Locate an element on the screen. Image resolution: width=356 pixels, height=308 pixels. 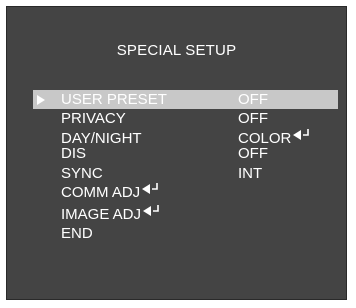
menu-item-privacy: PRIVACY OFF is located at coordinates (185, 118).